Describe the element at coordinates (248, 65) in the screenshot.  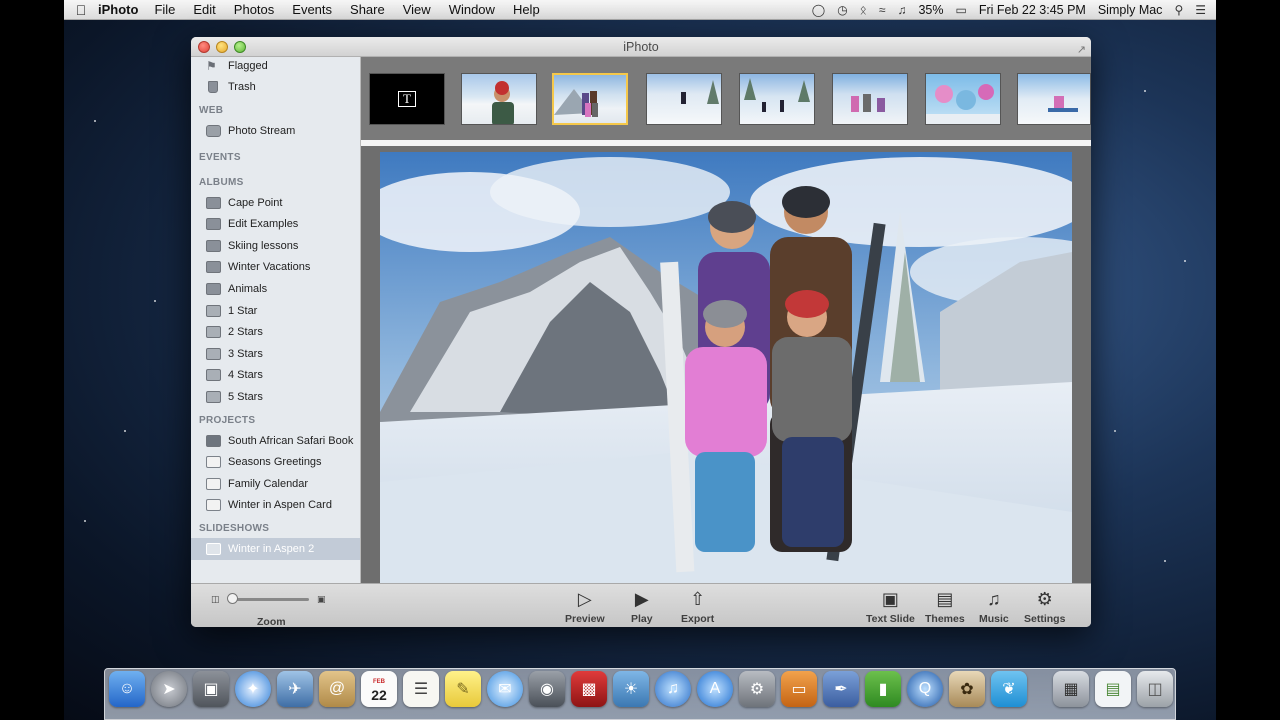
I see `sidebar-item-label: Flagged` at that location.